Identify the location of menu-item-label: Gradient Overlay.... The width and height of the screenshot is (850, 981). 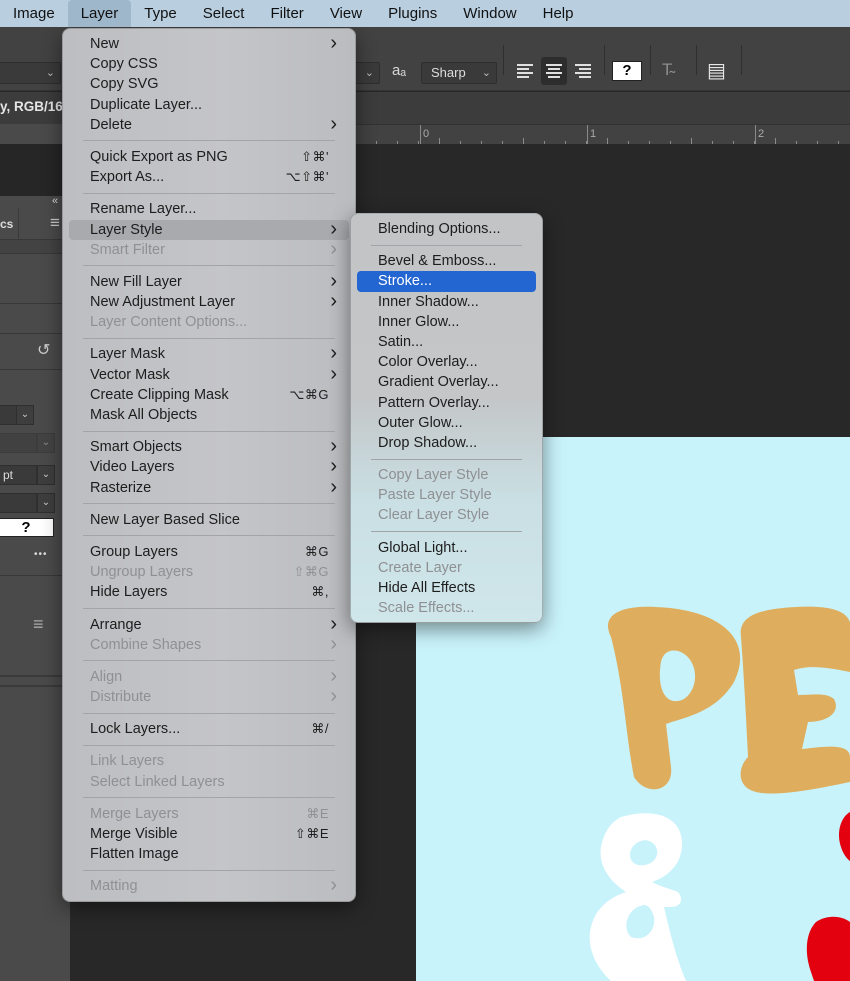
(438, 382).